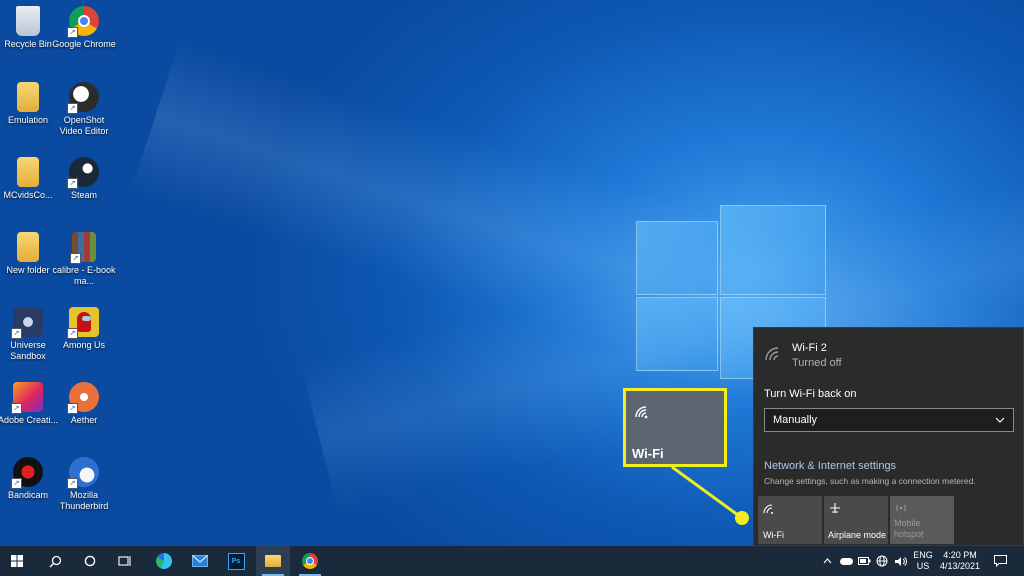  What do you see at coordinates (27, 473) in the screenshot?
I see `bandicam-icon: ↗` at bounding box center [27, 473].